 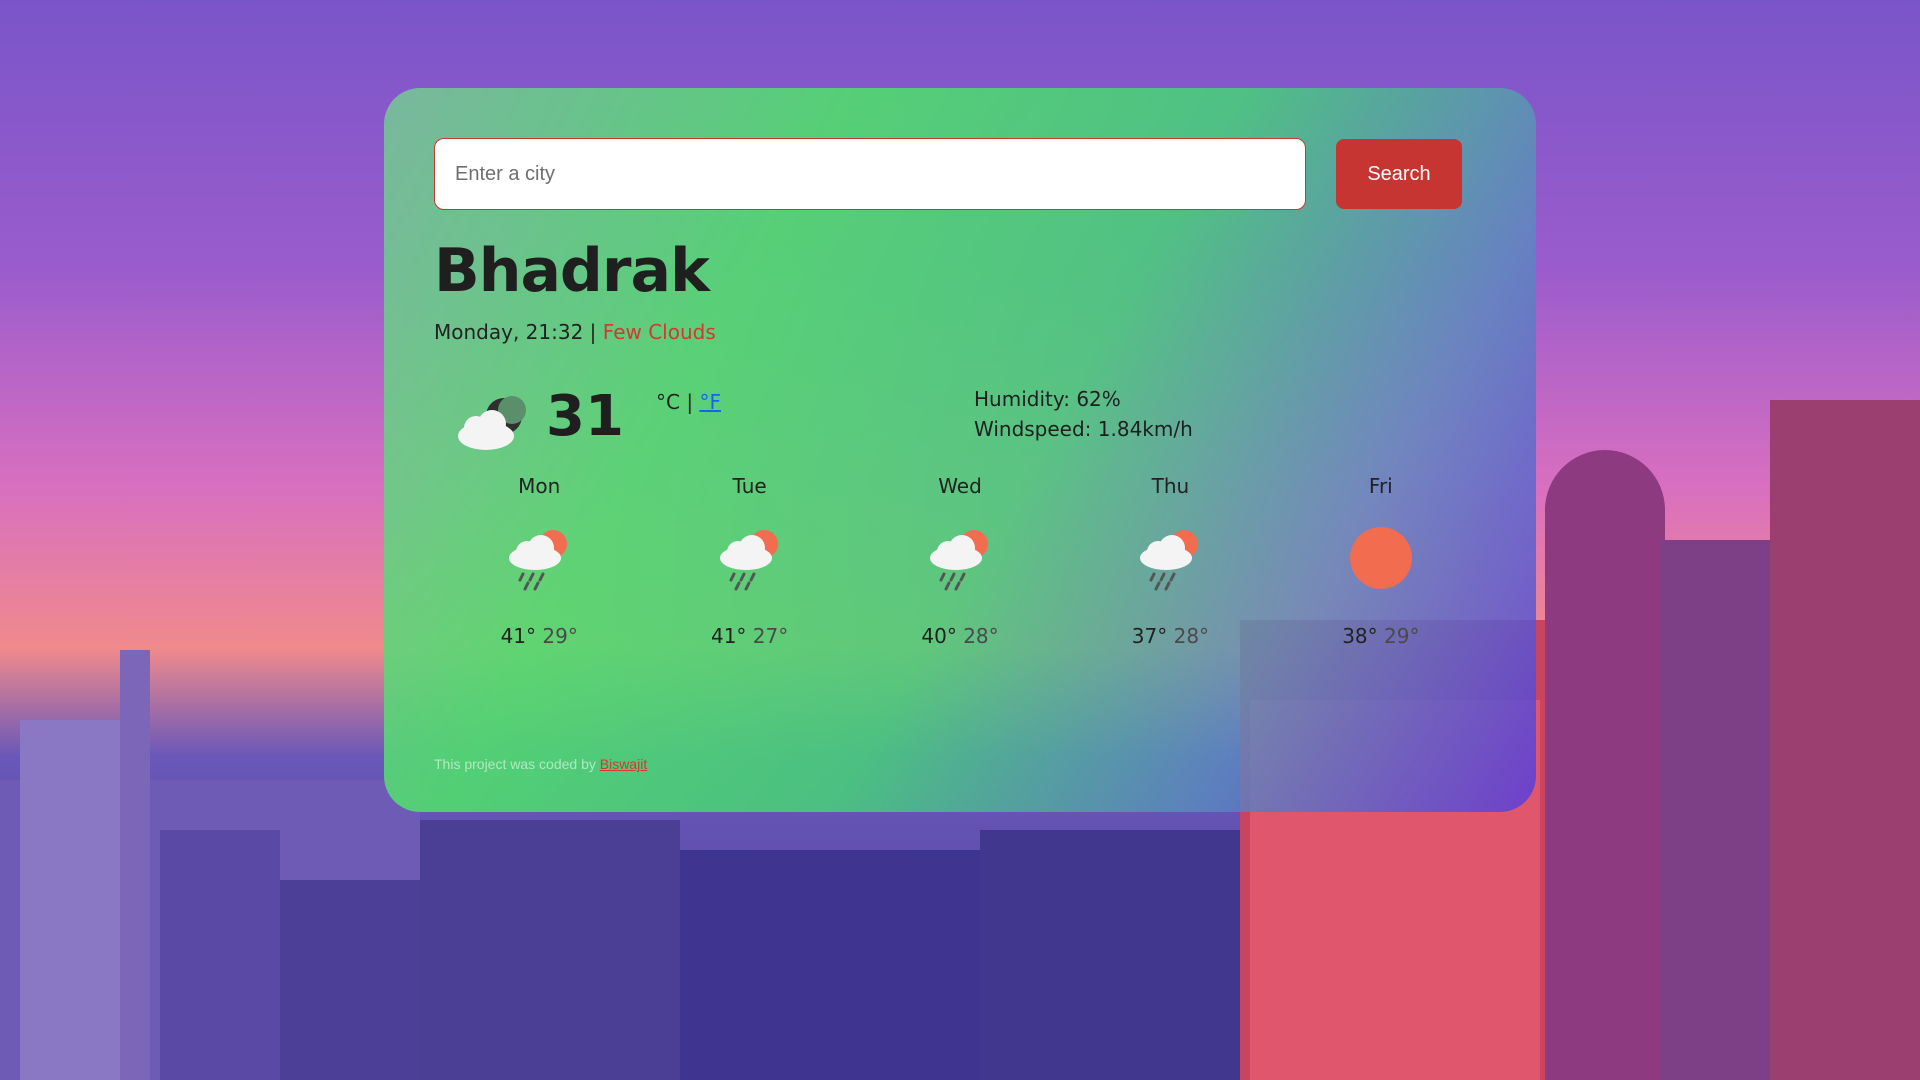 I want to click on author-link: Biswajit, so click(x=623, y=764).